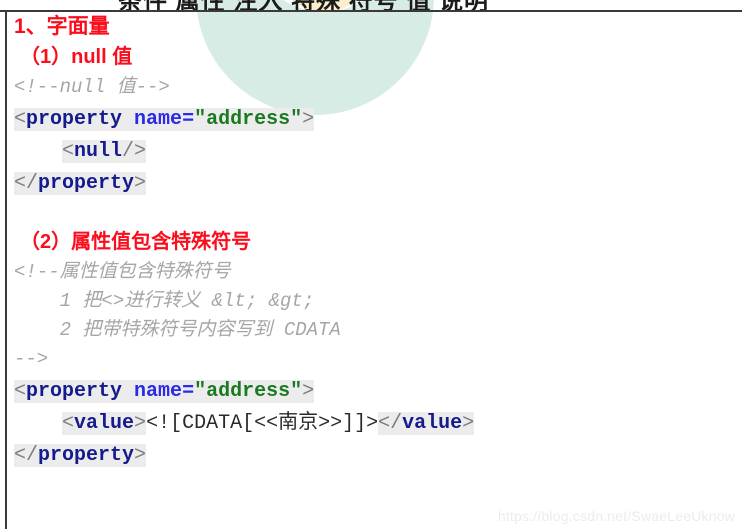 The height and width of the screenshot is (529, 742). What do you see at coordinates (92, 87) in the screenshot?
I see `xml-comment: <!--null 值-->` at bounding box center [92, 87].